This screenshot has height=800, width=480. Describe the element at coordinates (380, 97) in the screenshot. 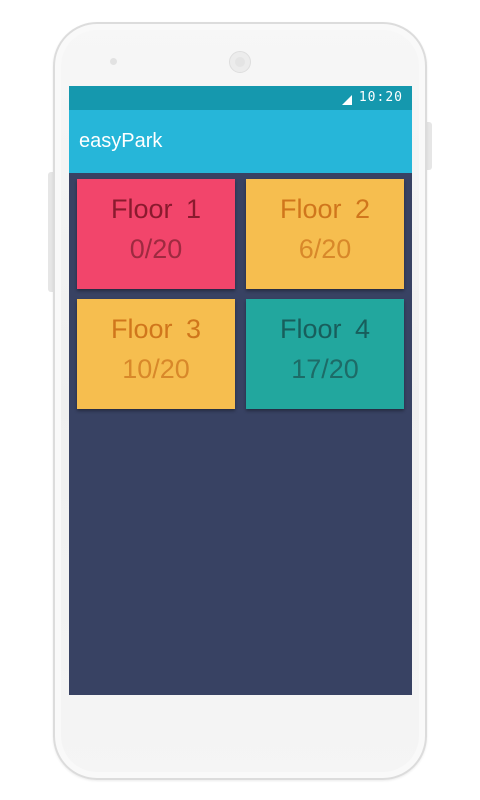

I see `status-time: 10:20` at that location.